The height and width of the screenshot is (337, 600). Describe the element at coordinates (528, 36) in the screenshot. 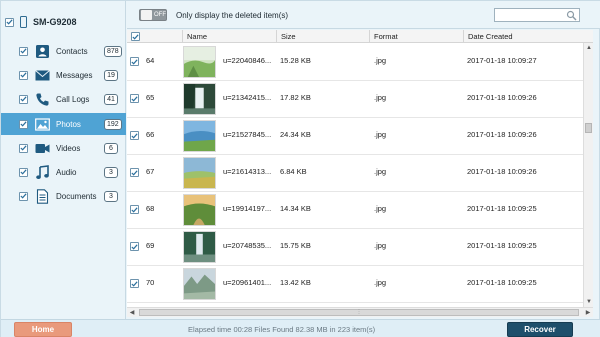

I see `column-header-date-created: Date Created` at that location.